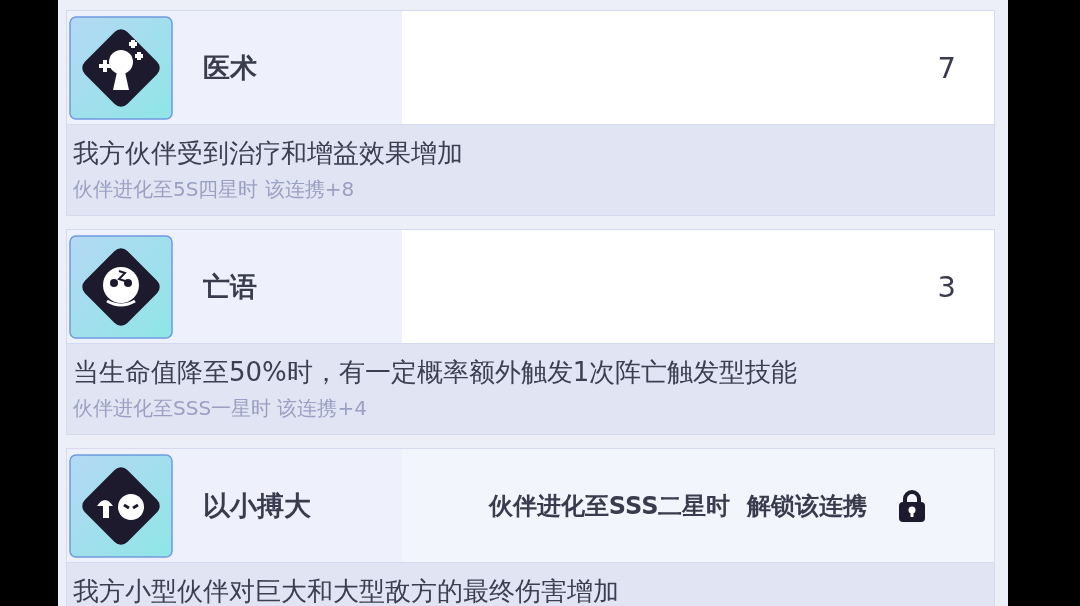 Image resolution: width=1080 pixels, height=606 pixels. Describe the element at coordinates (946, 67) in the screenshot. I see `skill-value: 7` at that location.